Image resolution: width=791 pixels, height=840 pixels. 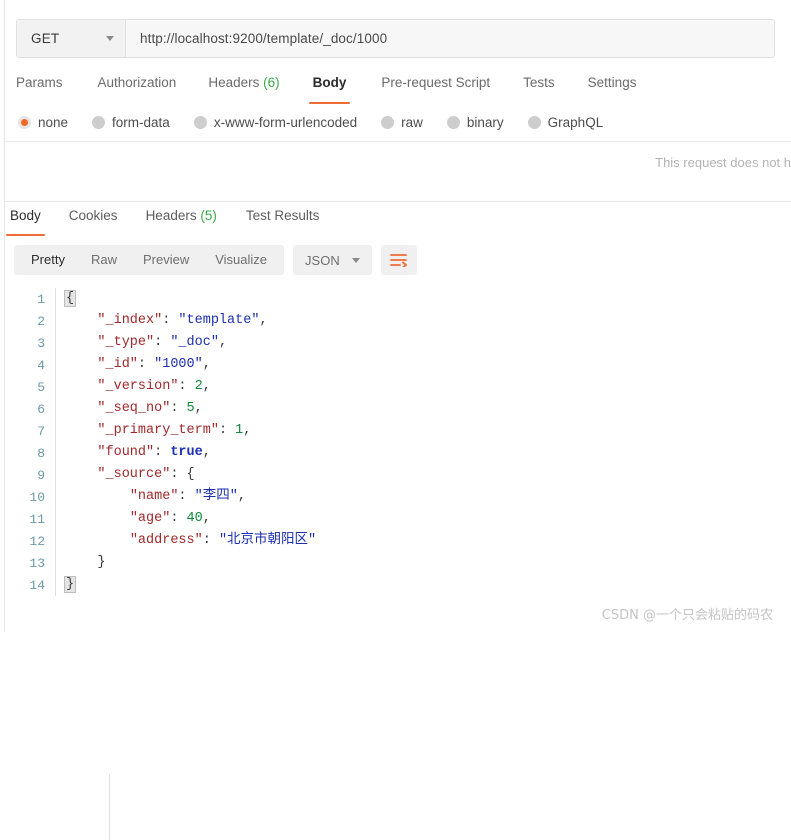 I want to click on http-method-select: GET, so click(x=71, y=38).